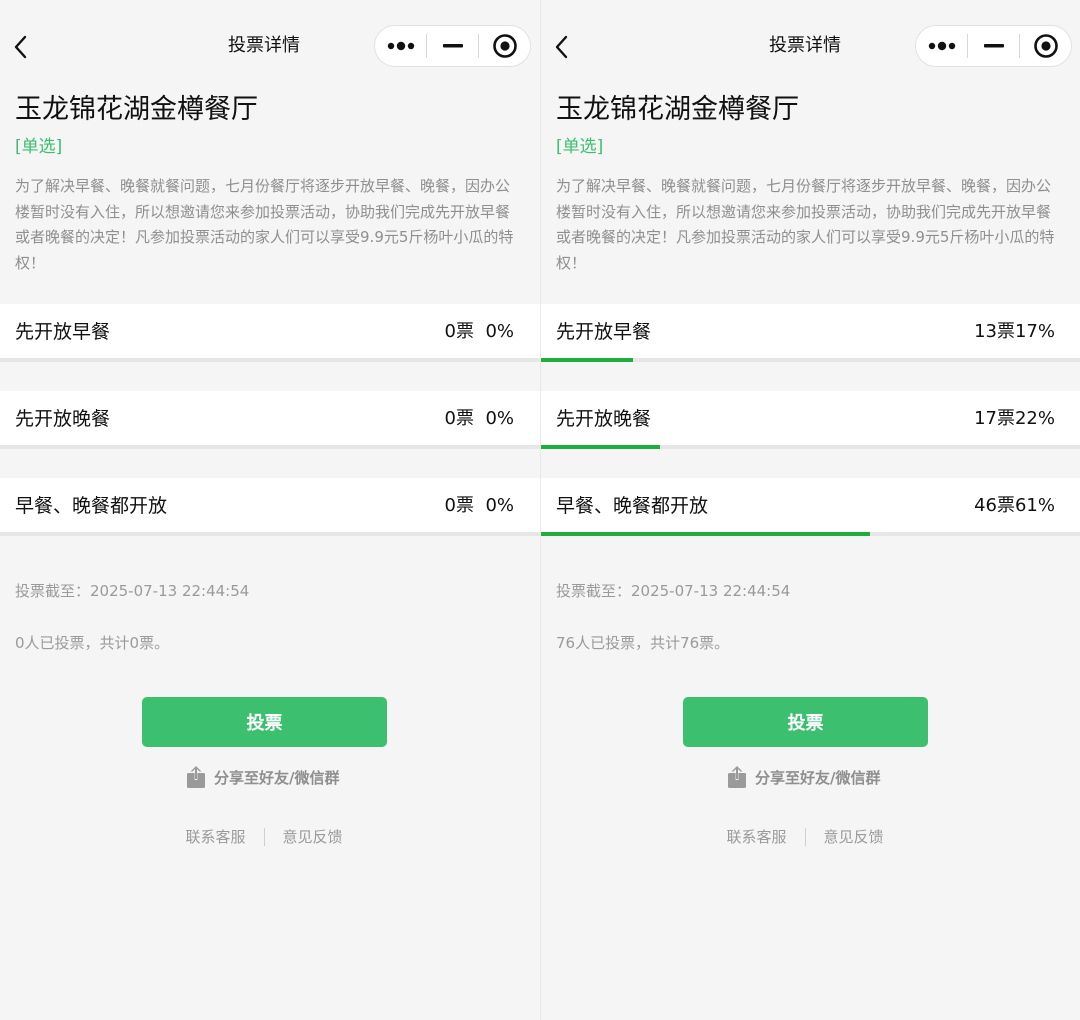 This screenshot has height=1020, width=1080. What do you see at coordinates (643, 643) in the screenshot?
I see `poll-summary: 76人已投票，共计76票。` at bounding box center [643, 643].